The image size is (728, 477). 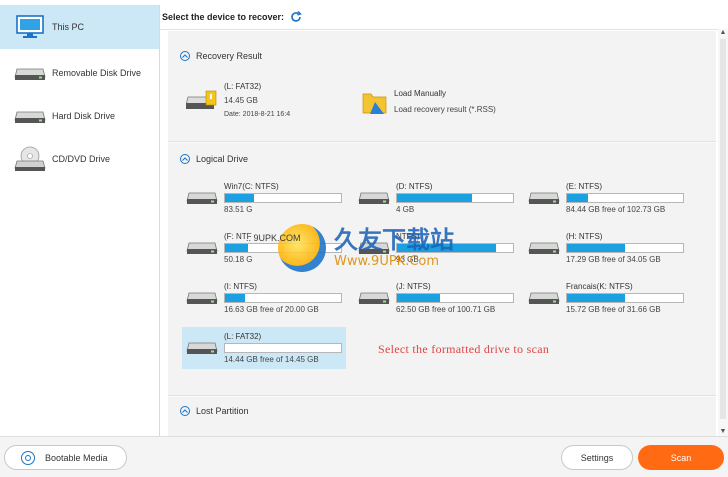 What do you see at coordinates (445, 109) in the screenshot?
I see `load-manually-subtitle: Load recovery result (*.RSS)` at bounding box center [445, 109].